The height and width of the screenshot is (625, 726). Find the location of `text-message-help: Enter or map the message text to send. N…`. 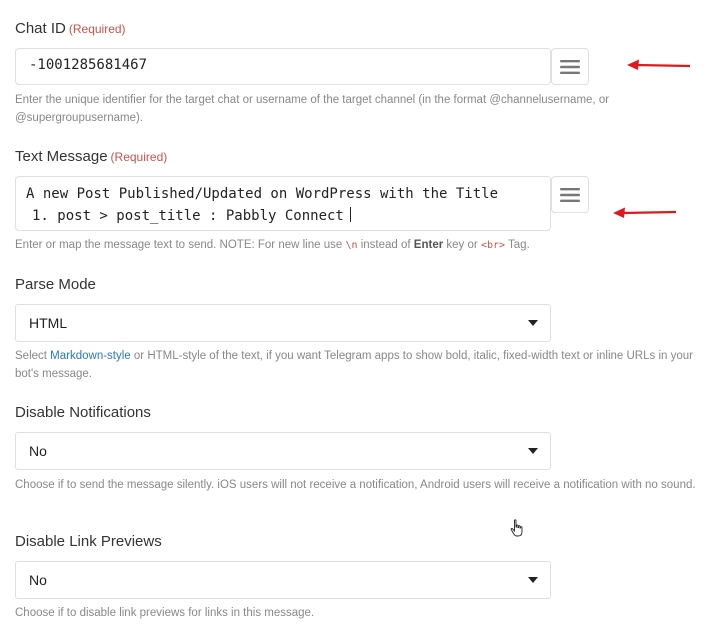

text-message-help: Enter or map the message text to send. N… is located at coordinates (367, 245).